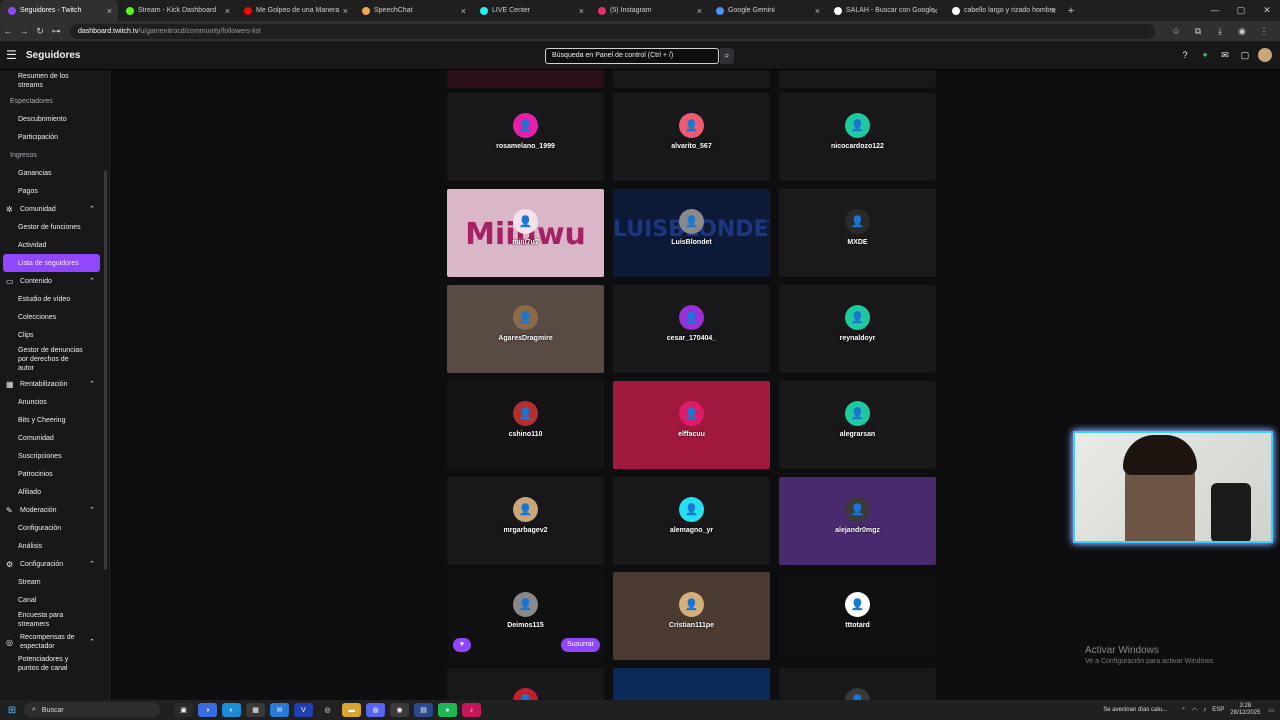 The height and width of the screenshot is (720, 1280). Describe the element at coordinates (1220, 31) in the screenshot. I see `download-icon: ⤓` at that location.